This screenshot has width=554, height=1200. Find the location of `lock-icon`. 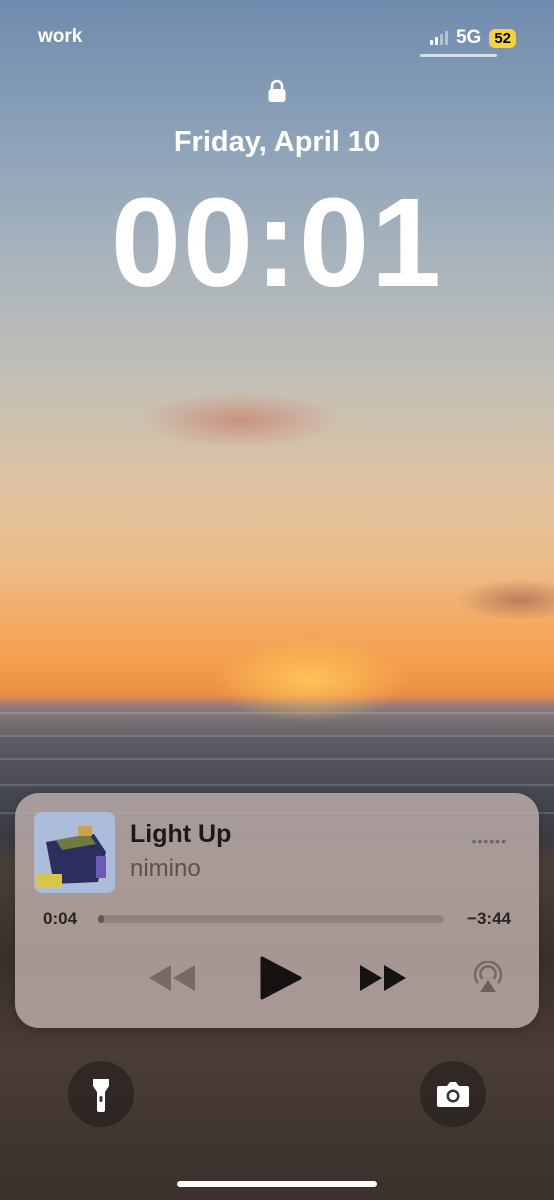

lock-icon is located at coordinates (277, 90).